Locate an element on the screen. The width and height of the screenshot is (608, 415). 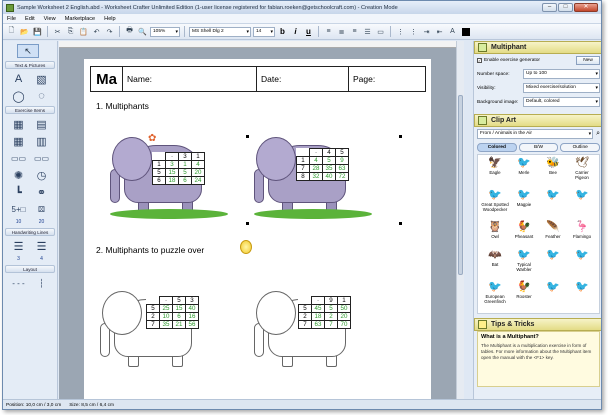
clipart-category-select: From / Animals in the Air is located at coordinates (535, 134).